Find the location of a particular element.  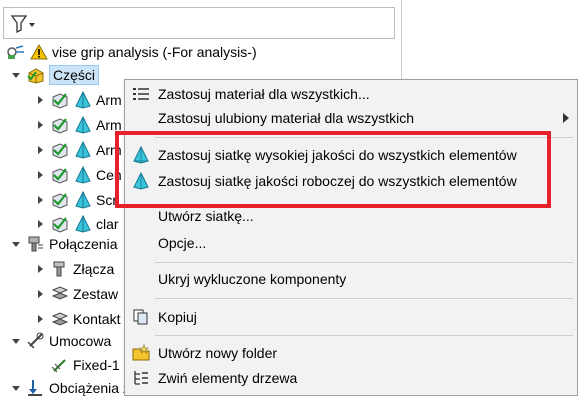

tree-fixtures-row: Umocowa is located at coordinates (60, 341).